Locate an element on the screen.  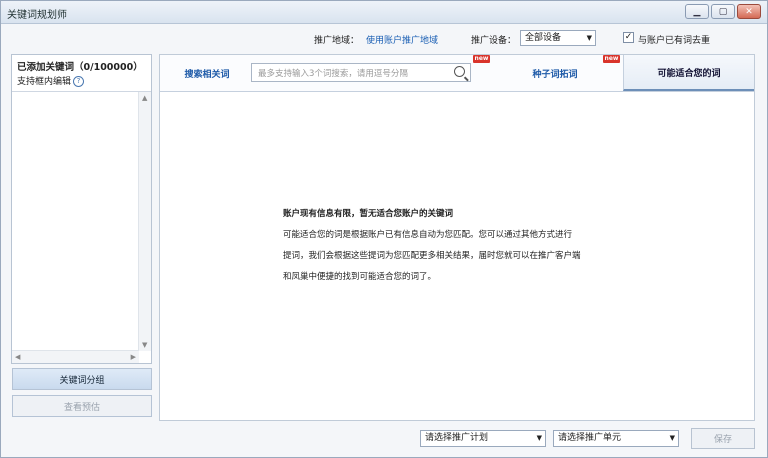
empty-state-line: 和凤巢中便捷的找到可能适合您的词了。 is located at coordinates (360, 277).